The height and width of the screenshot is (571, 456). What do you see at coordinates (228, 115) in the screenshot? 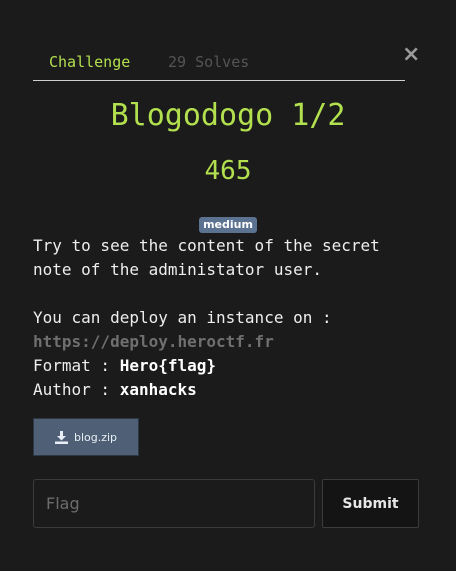
I see `challenge-title: Blogodogo 1/2` at bounding box center [228, 115].